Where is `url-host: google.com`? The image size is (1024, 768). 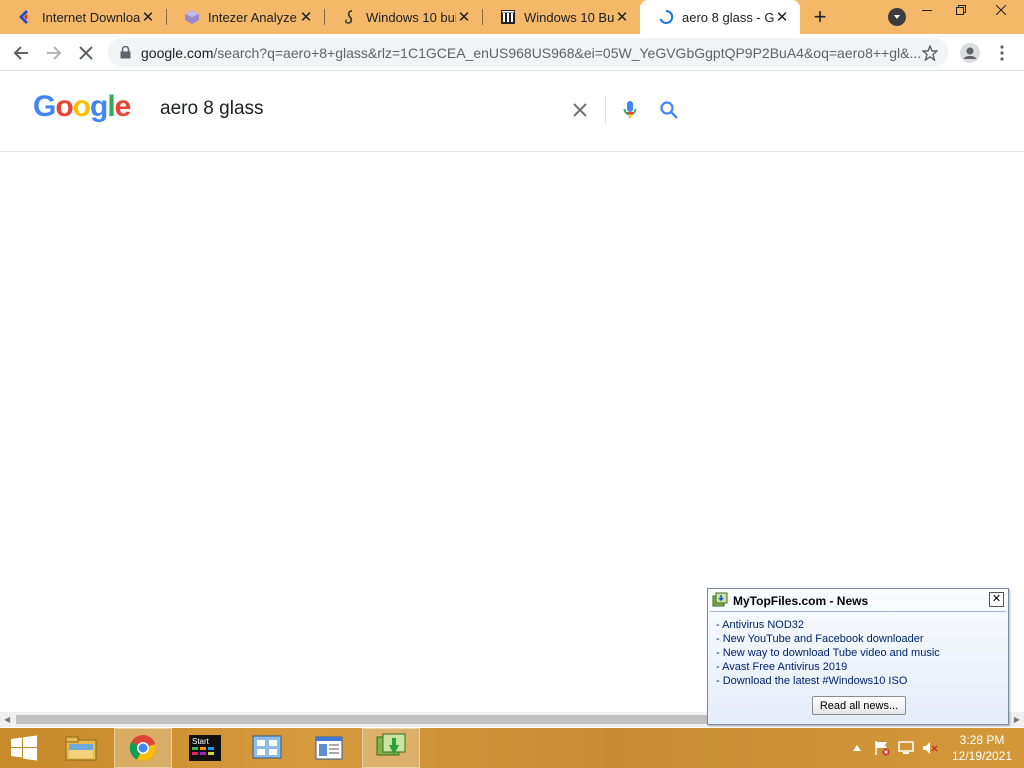
url-host: google.com is located at coordinates (177, 52).